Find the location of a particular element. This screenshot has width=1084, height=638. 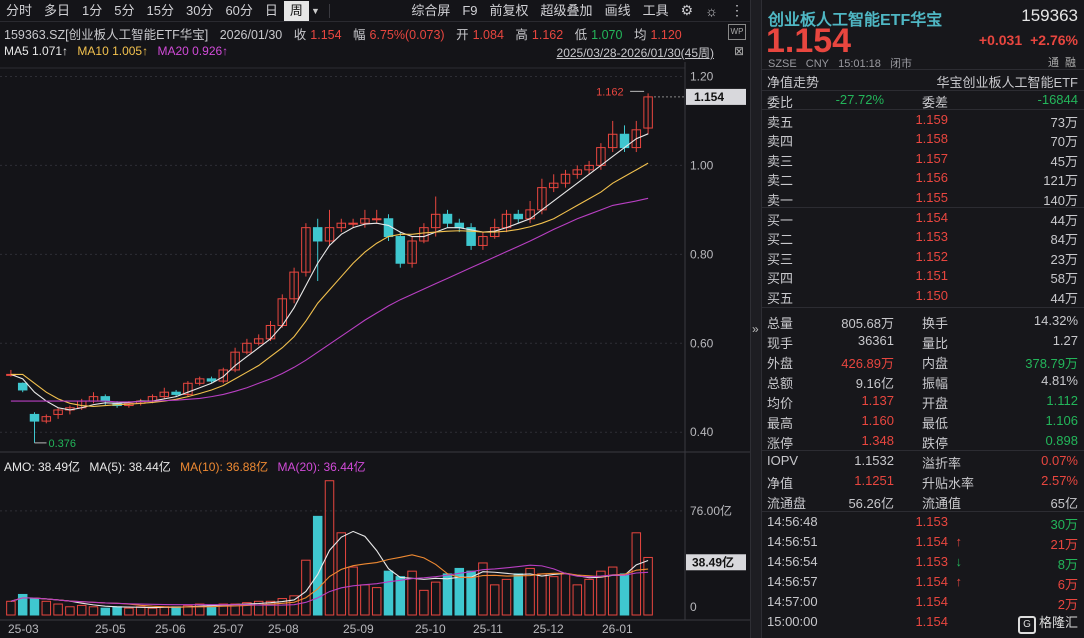

expand-icon: » is located at coordinates (755, 329).